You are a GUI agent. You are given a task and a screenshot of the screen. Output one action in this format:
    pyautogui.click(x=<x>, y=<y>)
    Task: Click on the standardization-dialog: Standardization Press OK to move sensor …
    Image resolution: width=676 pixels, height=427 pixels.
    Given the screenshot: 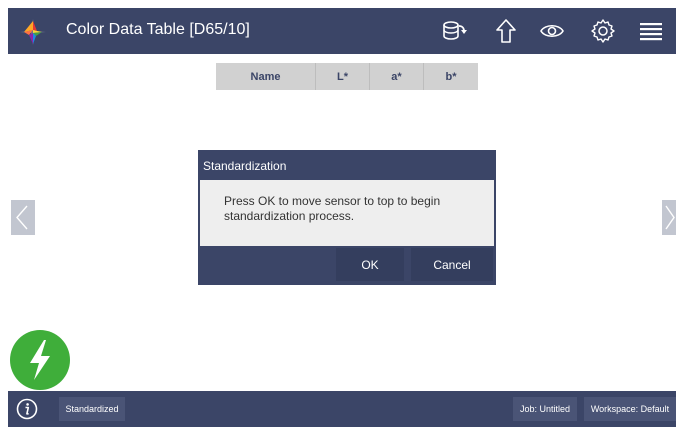 What is the action you would take?
    pyautogui.click(x=347, y=217)
    